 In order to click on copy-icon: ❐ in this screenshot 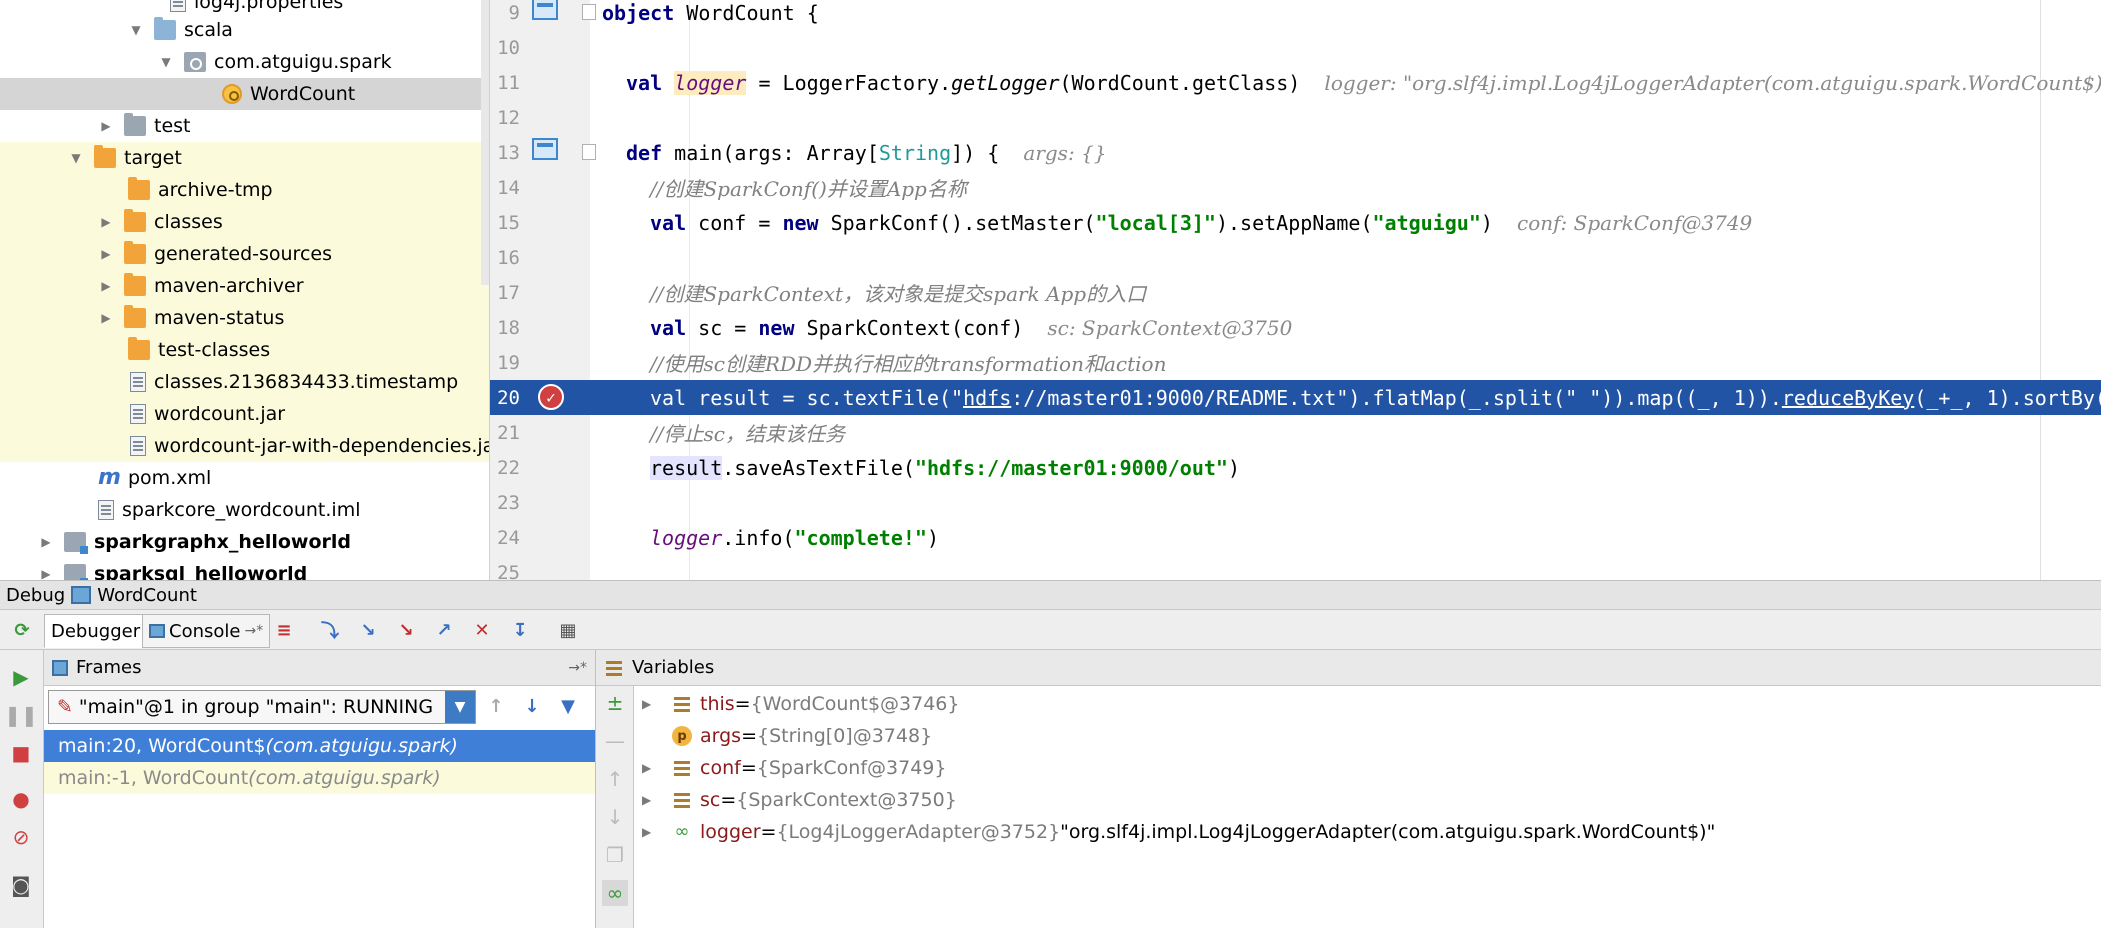, I will do `click(615, 855)`.